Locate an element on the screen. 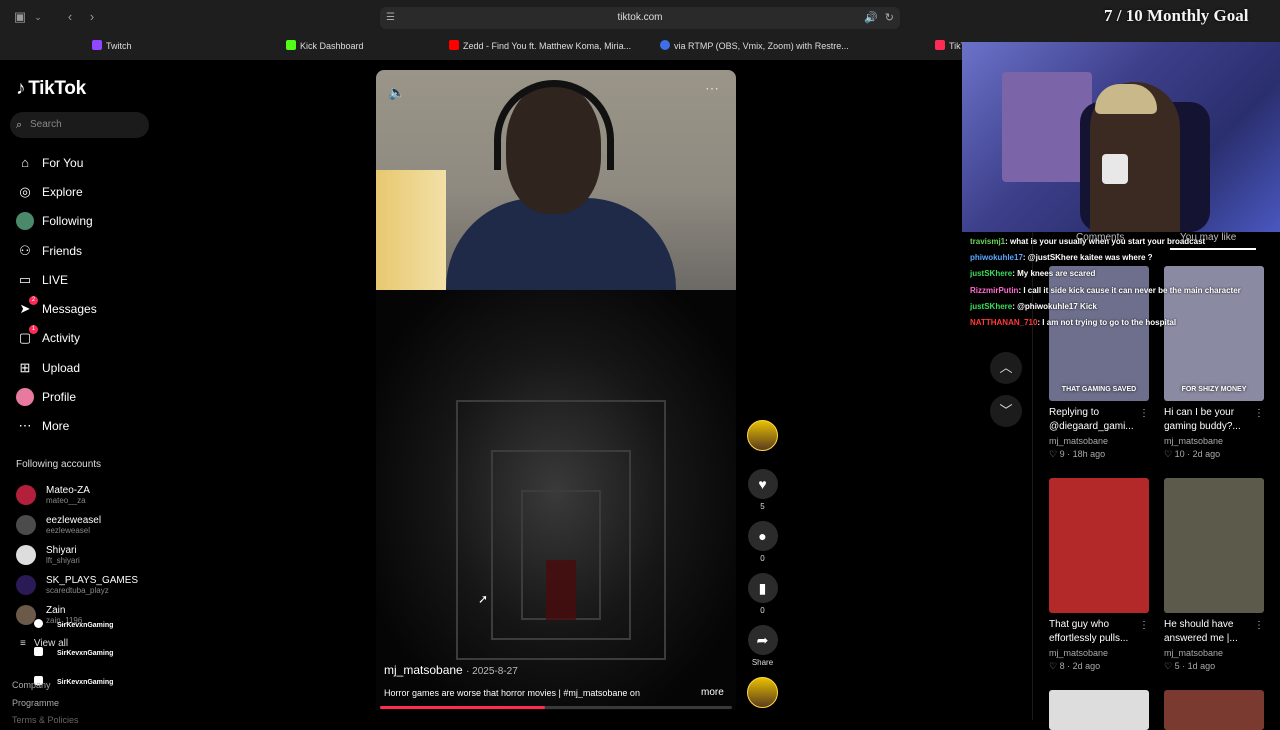  forward-icon: › is located at coordinates (92, 17).